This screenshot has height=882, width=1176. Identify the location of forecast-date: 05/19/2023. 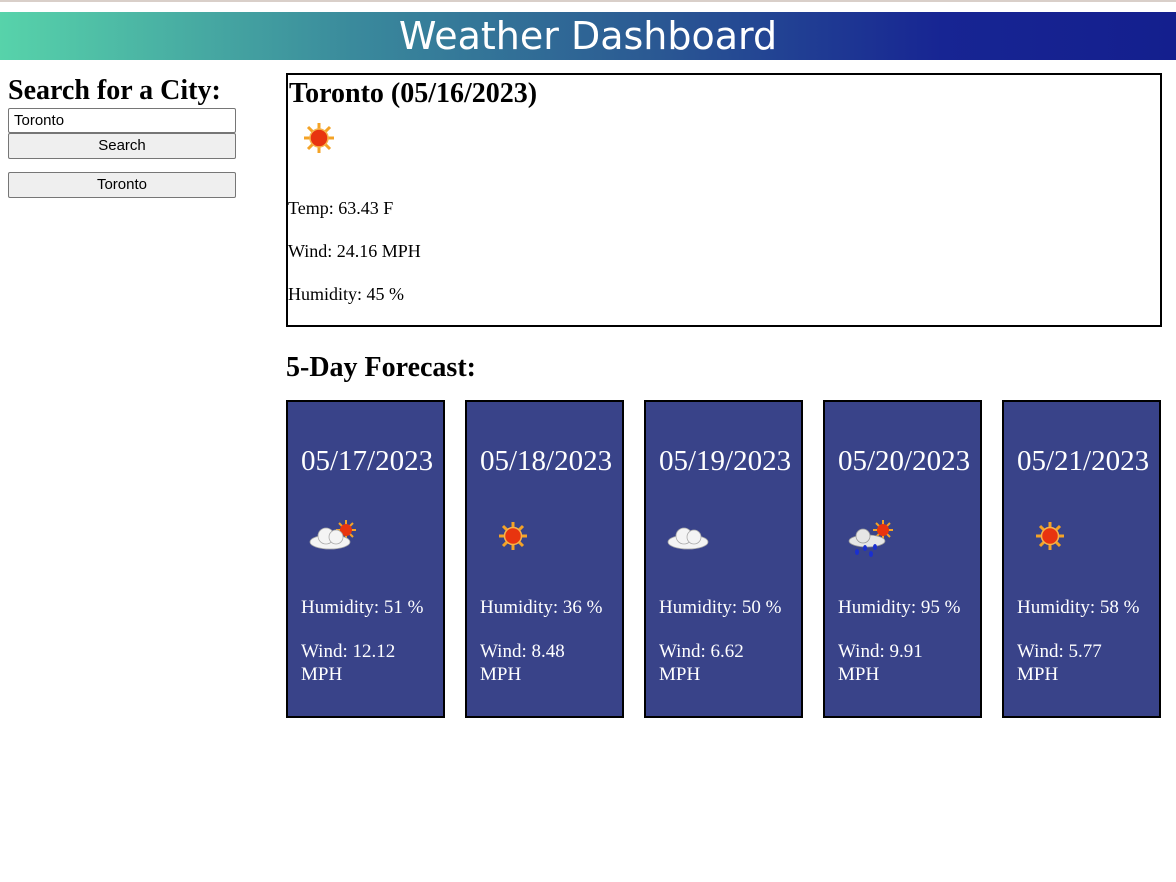
(725, 461).